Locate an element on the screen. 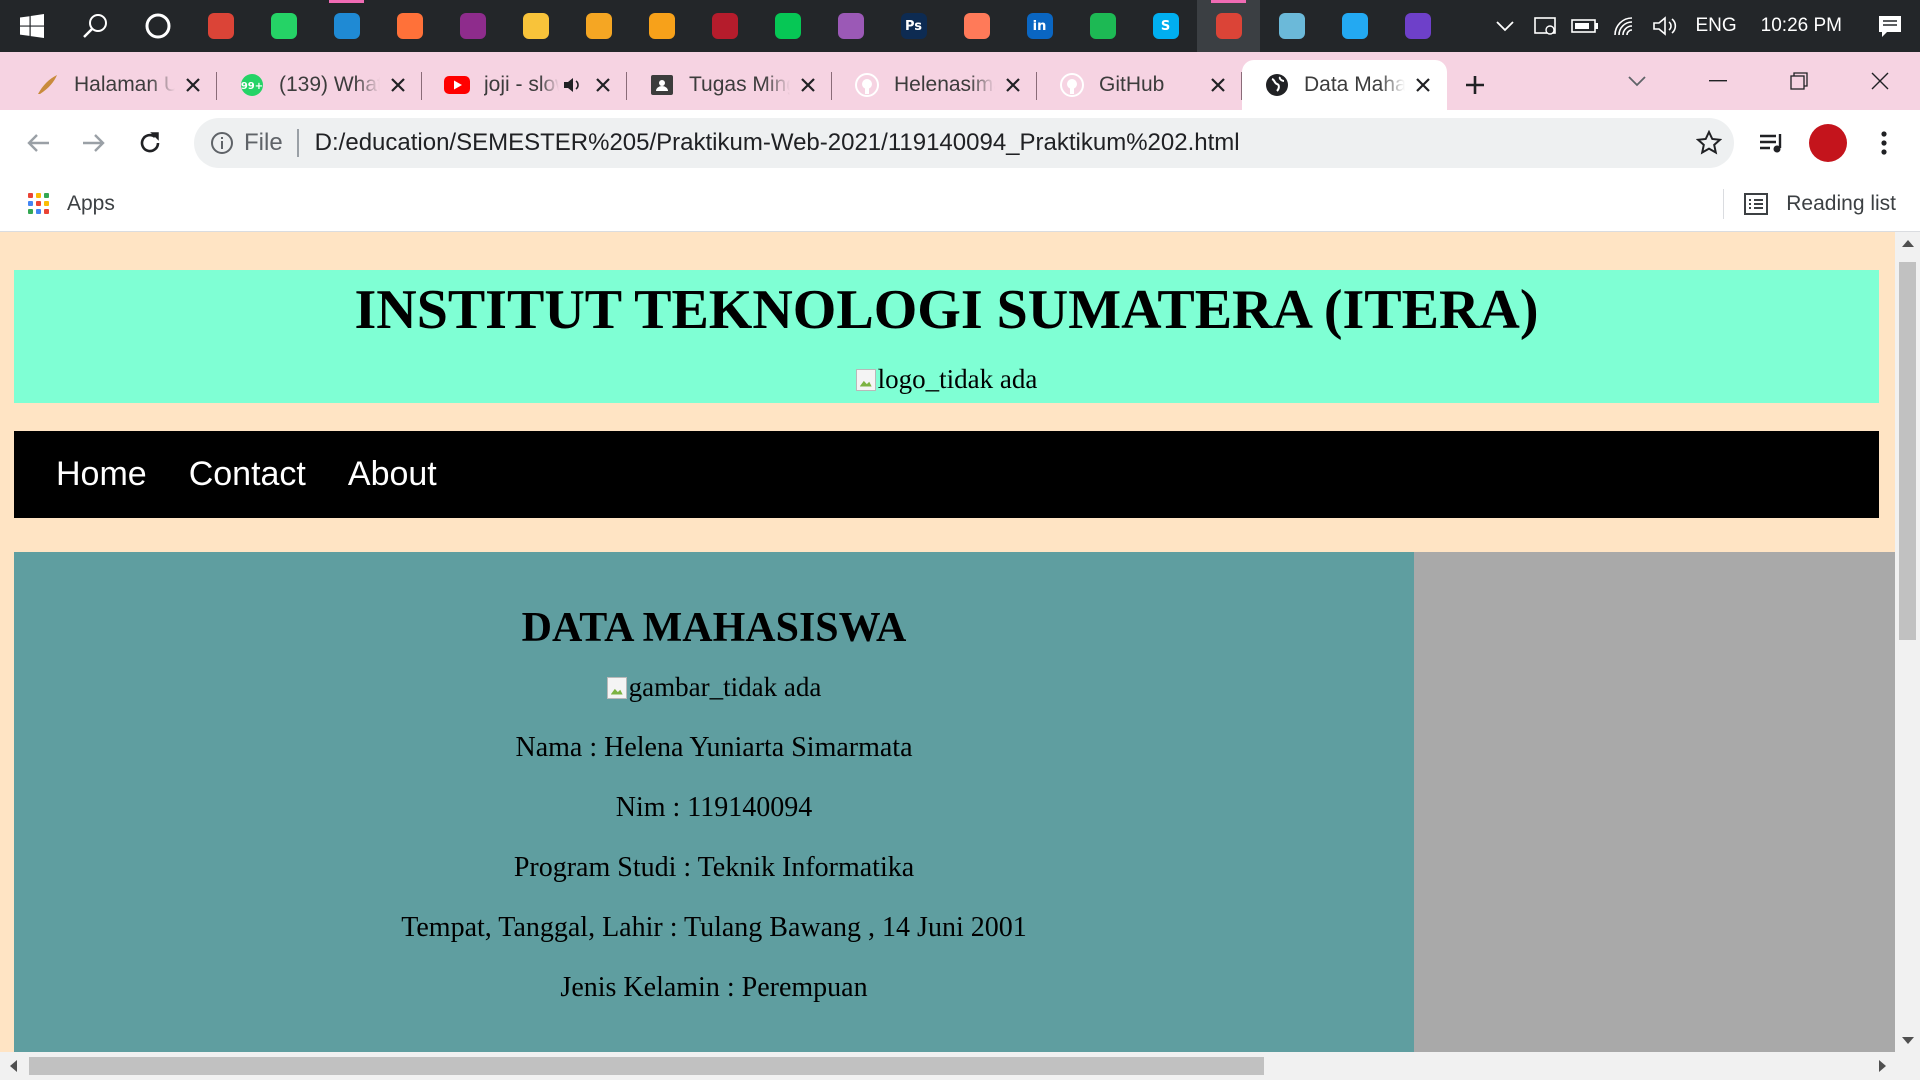  taskbar-app-vscode is located at coordinates (1354, 26).